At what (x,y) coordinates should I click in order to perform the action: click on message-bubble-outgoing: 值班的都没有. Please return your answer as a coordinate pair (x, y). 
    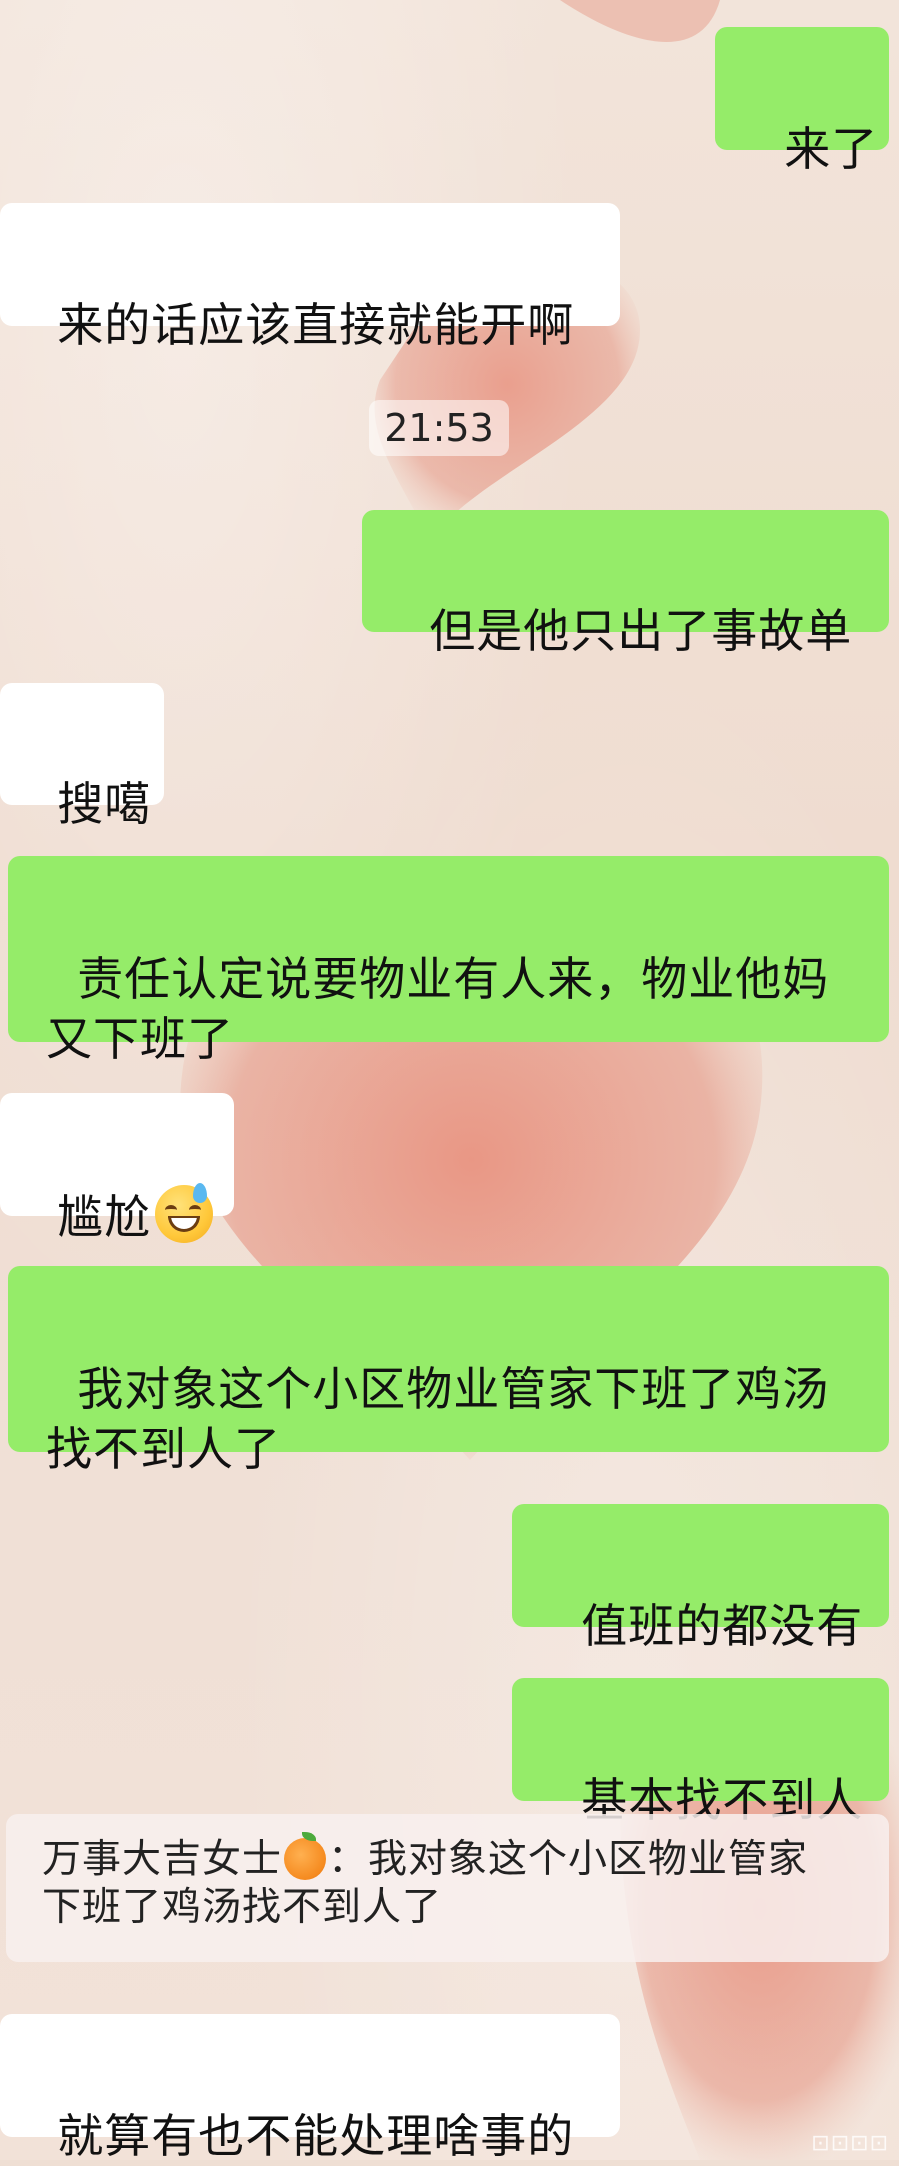
    Looking at the image, I should click on (700, 1578).